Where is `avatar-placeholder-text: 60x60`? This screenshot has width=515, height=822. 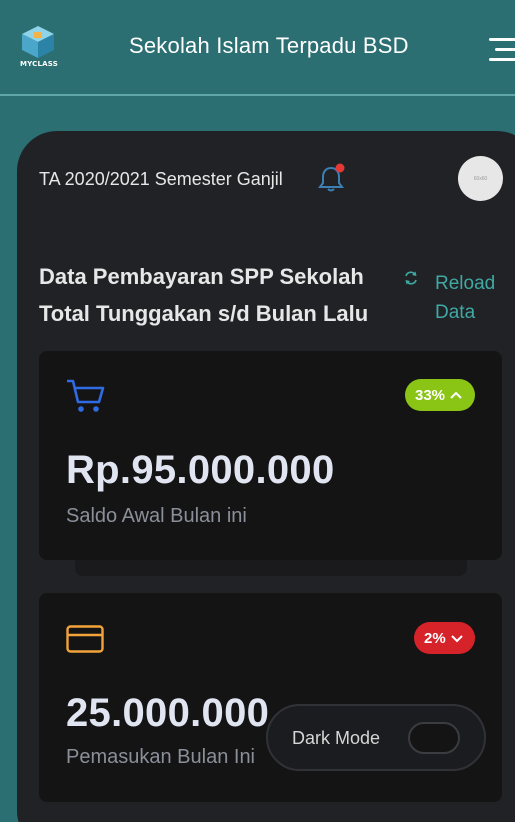
avatar-placeholder-text: 60x60 is located at coordinates (480, 178).